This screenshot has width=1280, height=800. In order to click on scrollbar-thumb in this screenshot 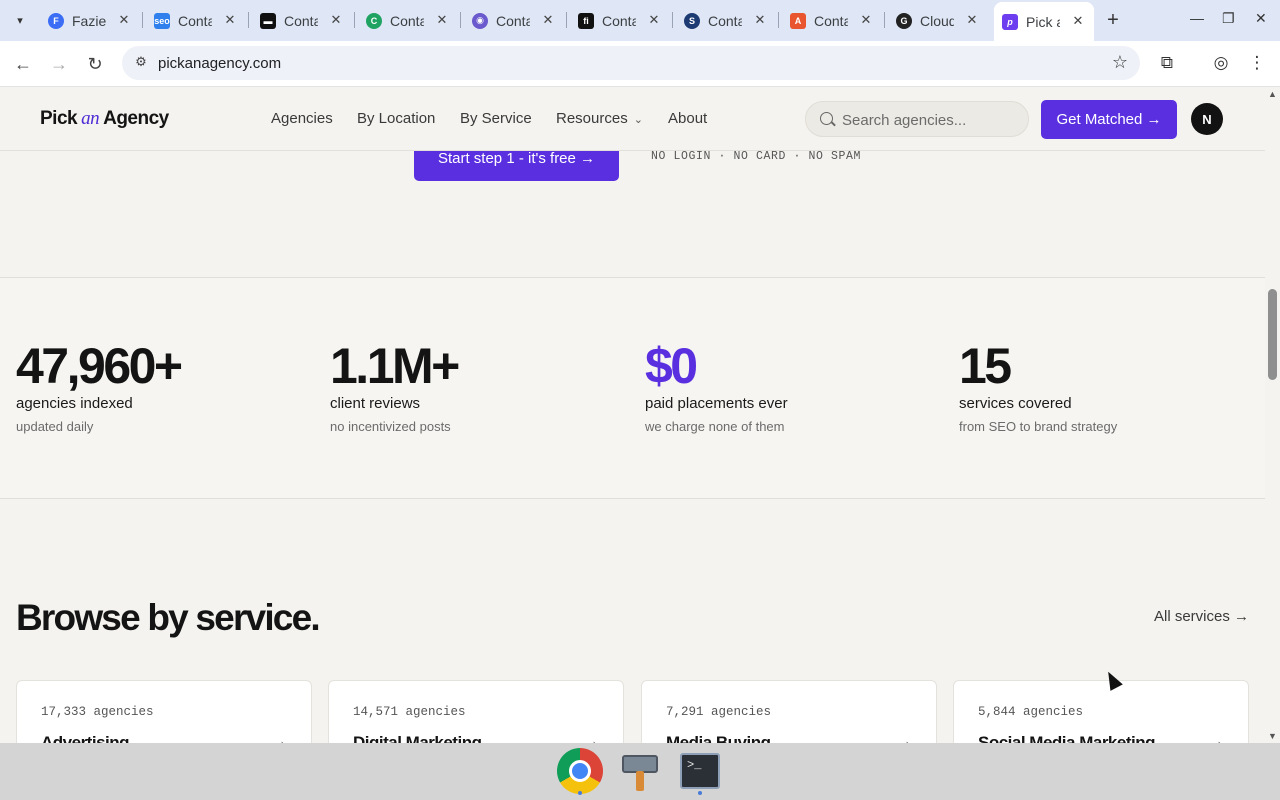, I will do `click(1272, 334)`.